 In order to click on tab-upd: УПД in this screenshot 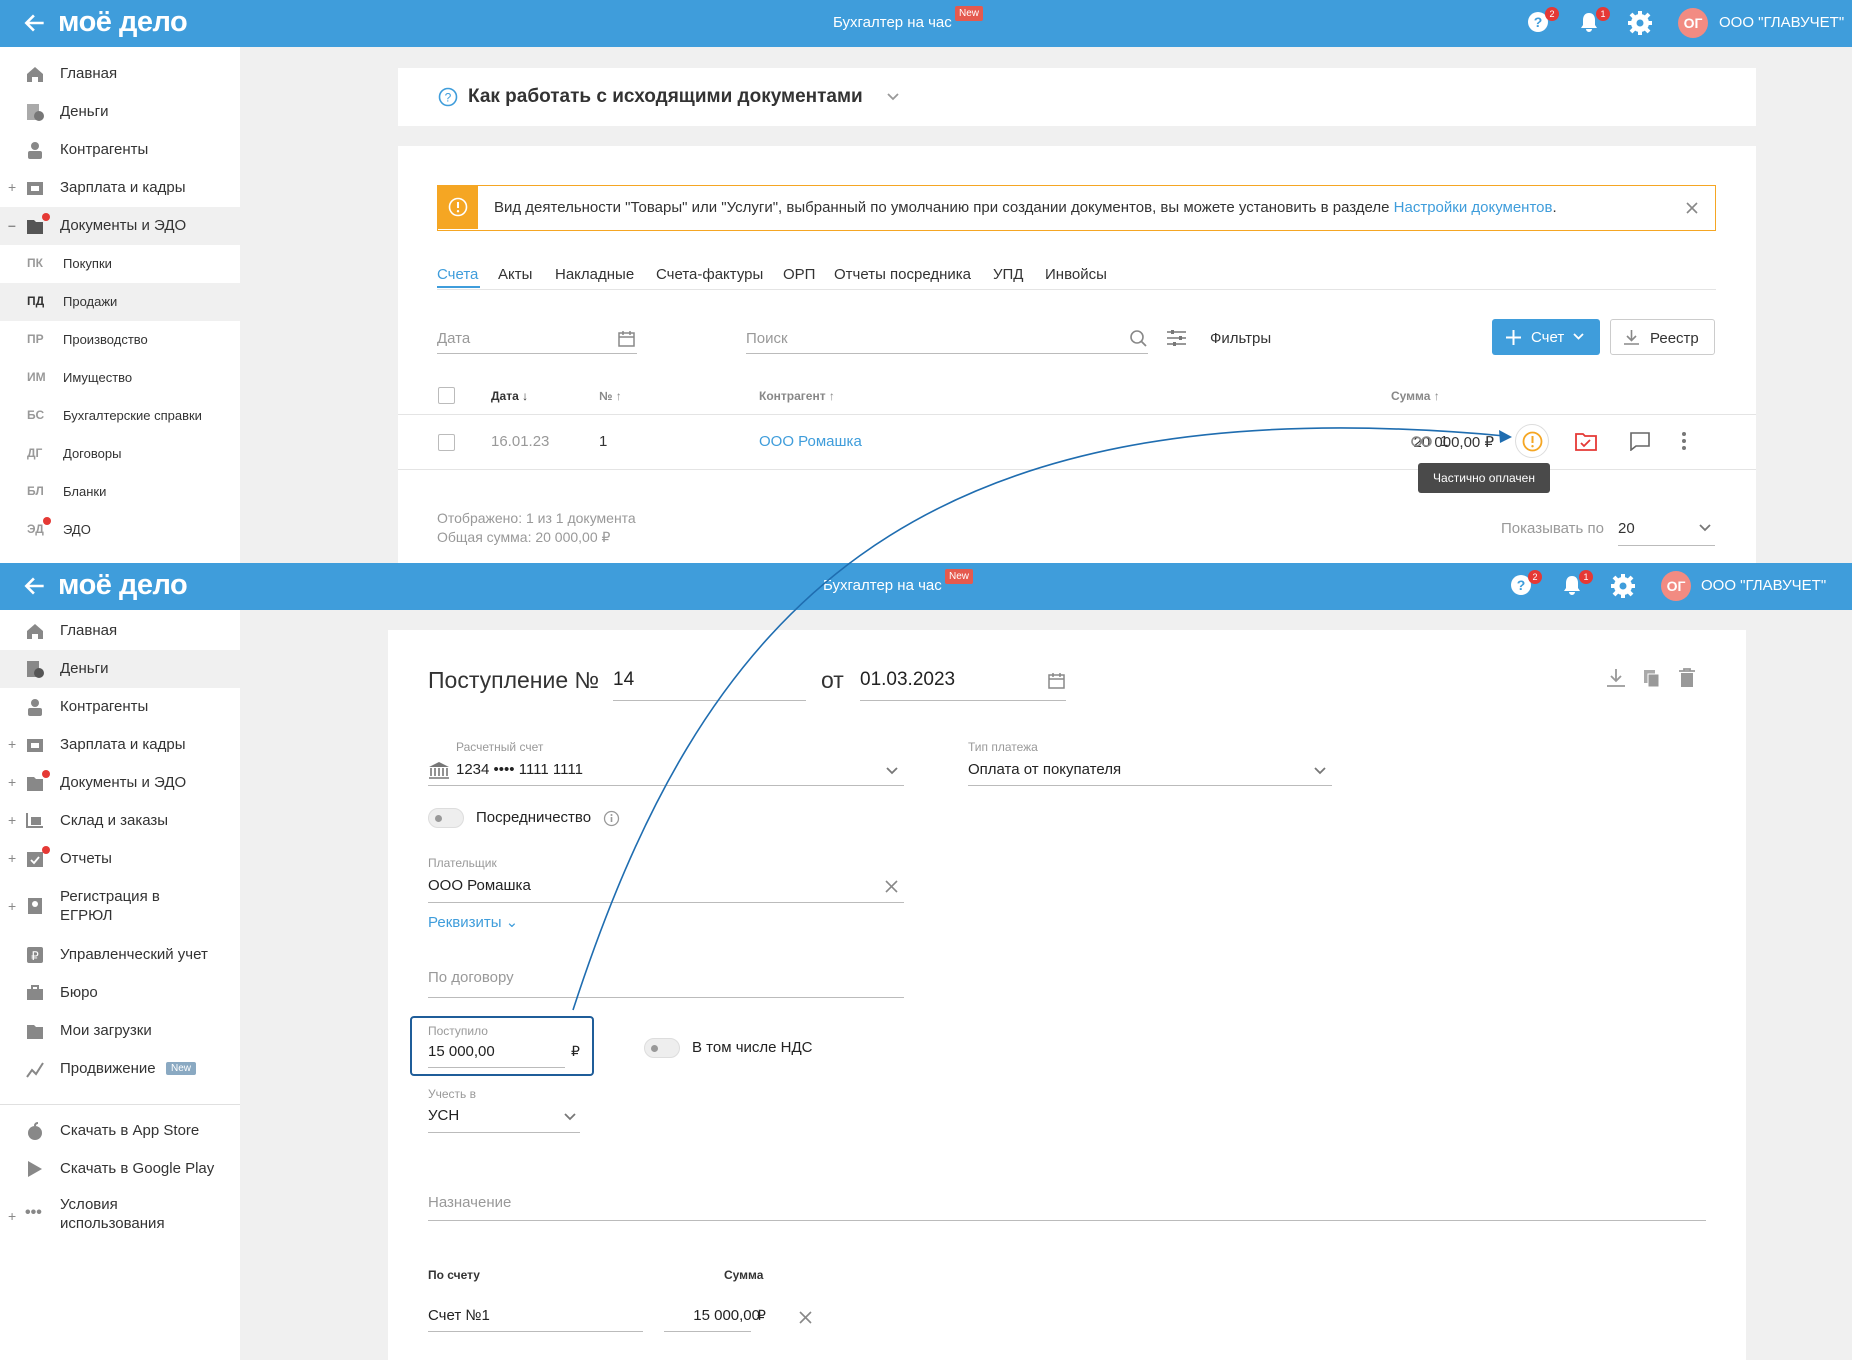, I will do `click(1008, 274)`.